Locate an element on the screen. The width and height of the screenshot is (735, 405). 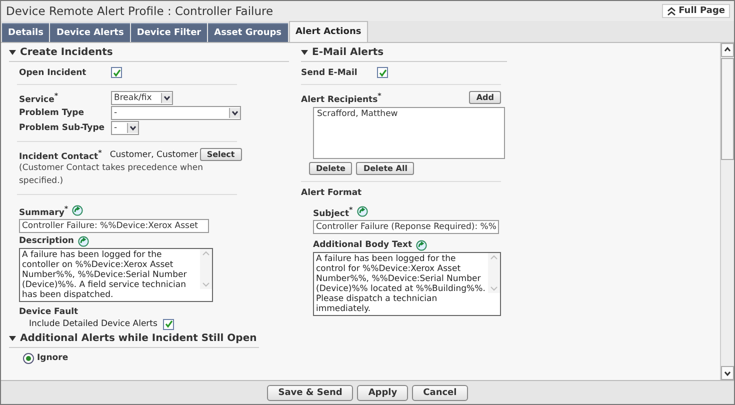
select-button: Select is located at coordinates (221, 155).